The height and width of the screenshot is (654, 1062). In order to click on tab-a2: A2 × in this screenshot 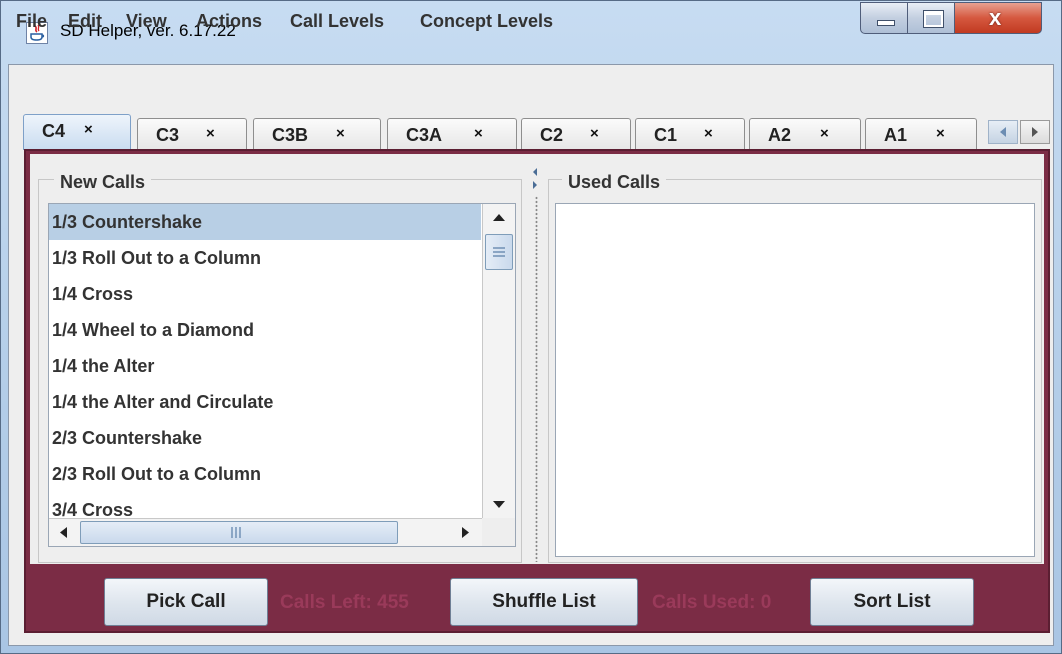, I will do `click(805, 134)`.